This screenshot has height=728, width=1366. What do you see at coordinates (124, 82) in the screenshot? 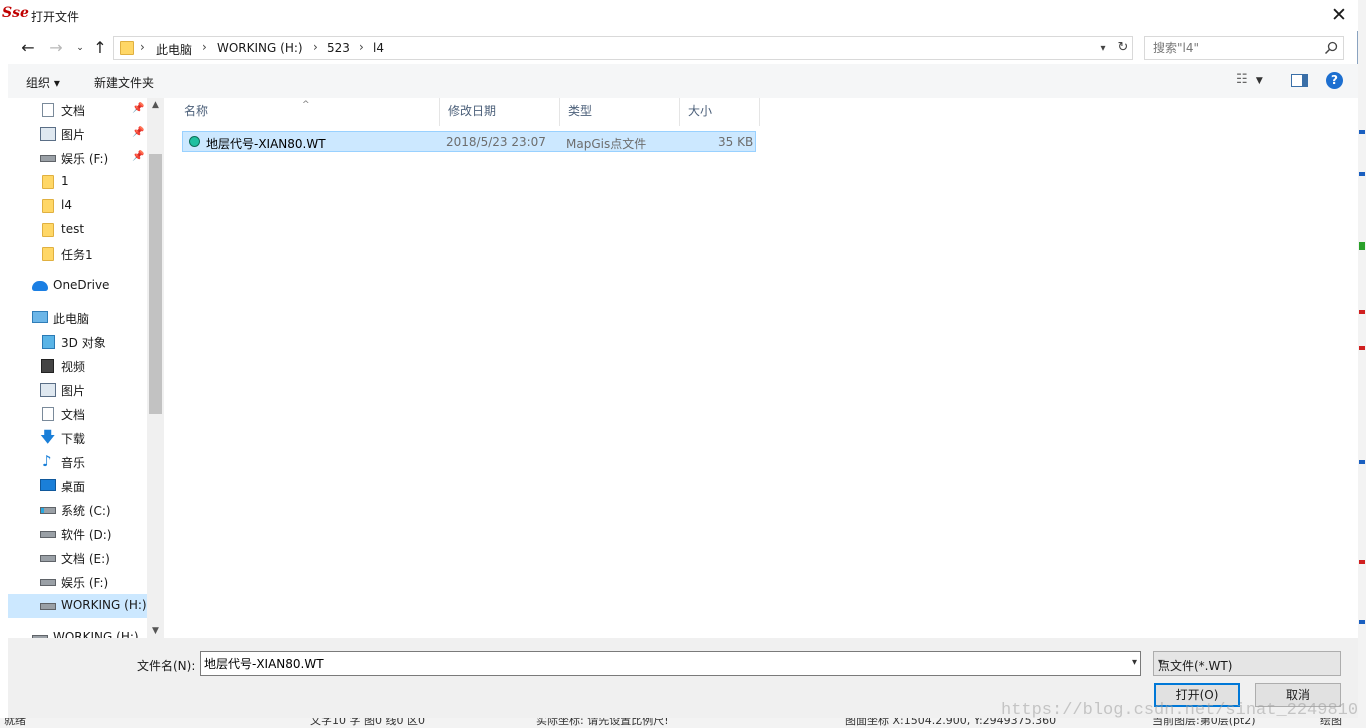
I see `new-folder-button: 新建文件夹` at bounding box center [124, 82].